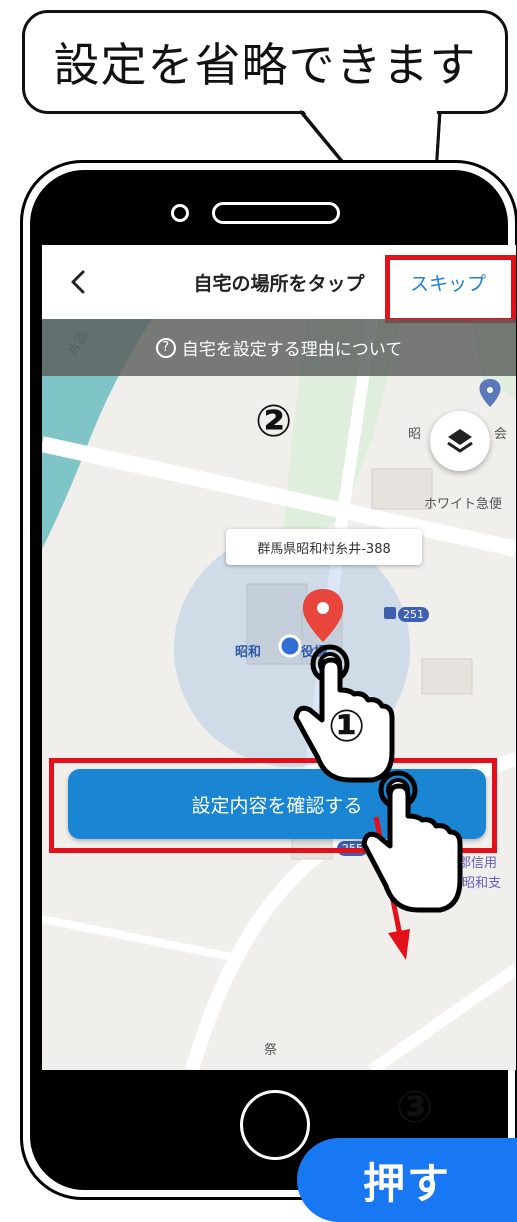 This screenshot has height=1222, width=517. I want to click on camera-icon, so click(180, 213).